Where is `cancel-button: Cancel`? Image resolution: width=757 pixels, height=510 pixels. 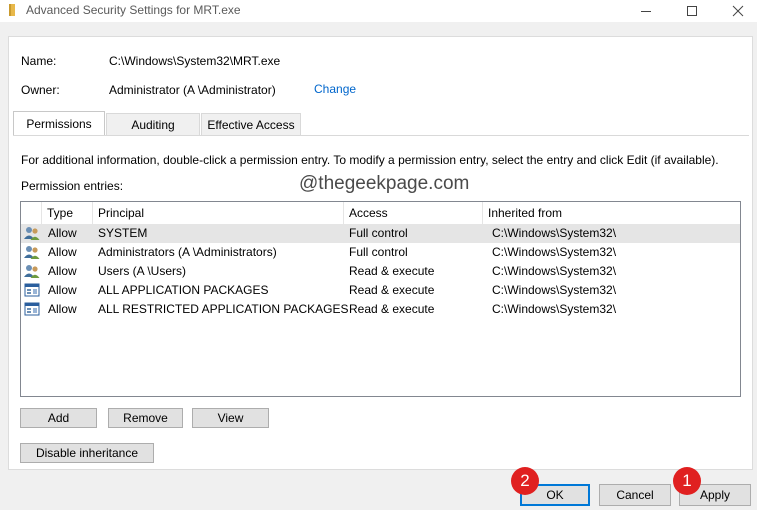
cancel-button: Cancel is located at coordinates (635, 495).